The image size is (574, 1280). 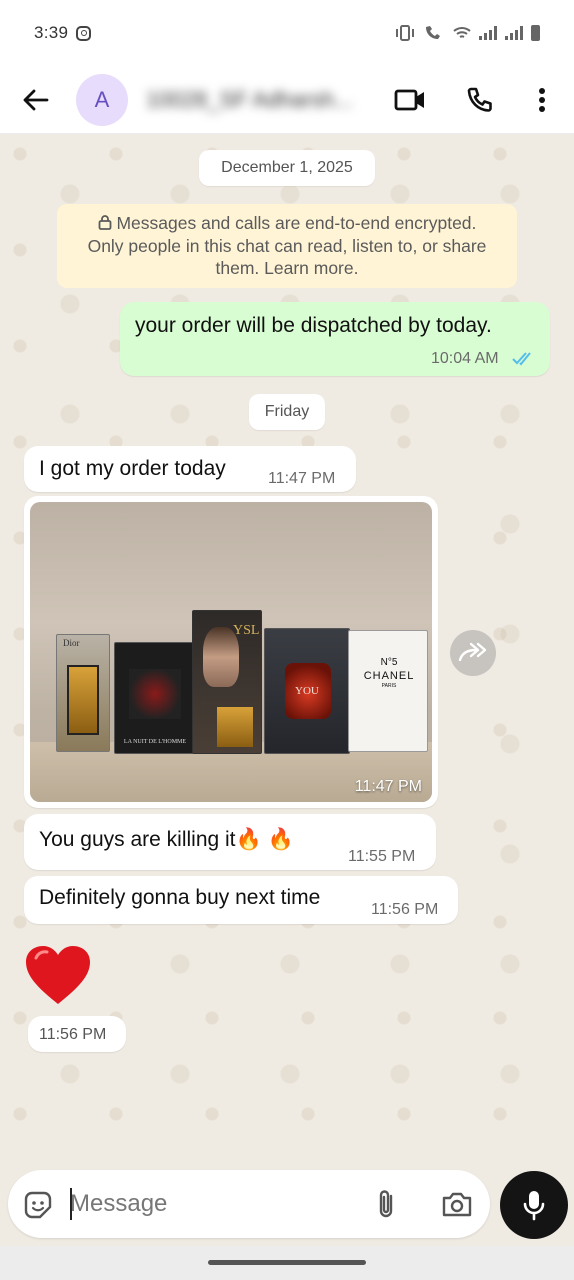 I want to click on perfume-box-ysl: YSL, so click(x=227, y=682).